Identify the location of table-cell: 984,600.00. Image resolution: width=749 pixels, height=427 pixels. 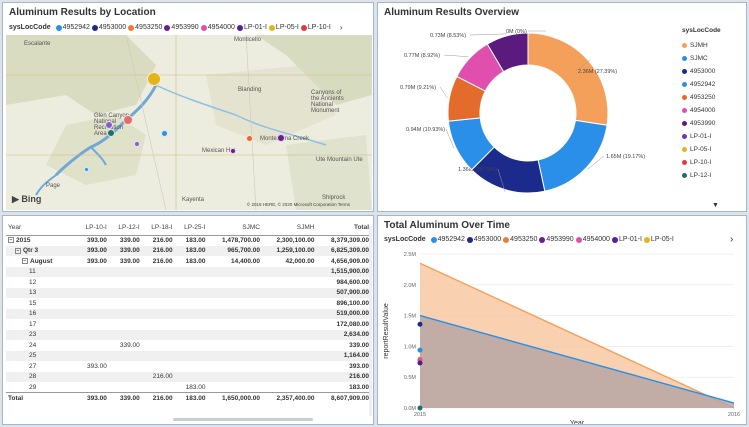
(352, 282).